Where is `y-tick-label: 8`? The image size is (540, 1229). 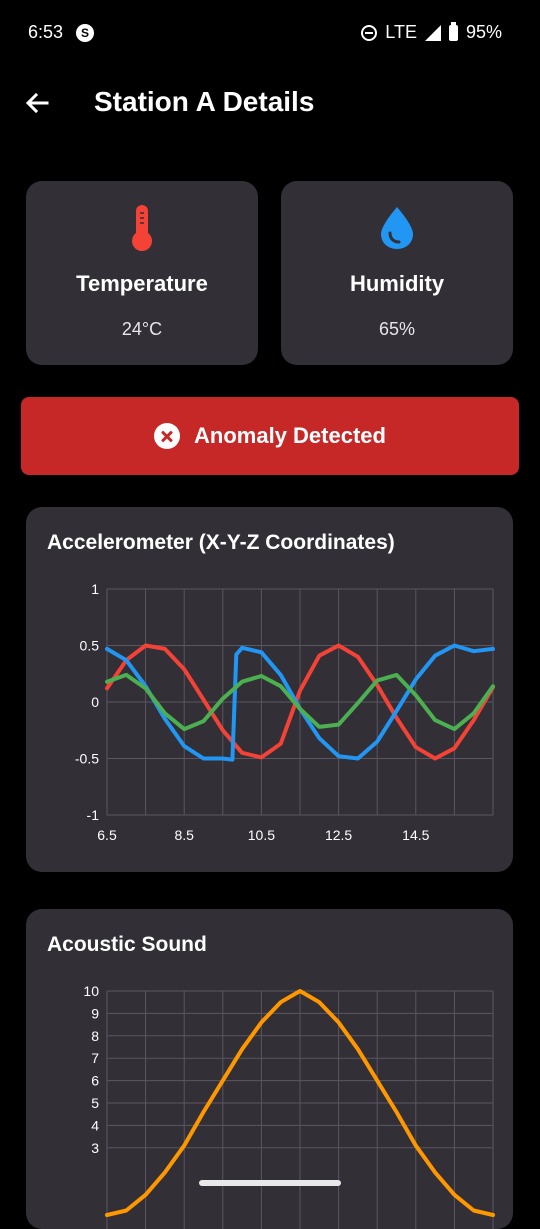 y-tick-label: 8 is located at coordinates (95, 1036).